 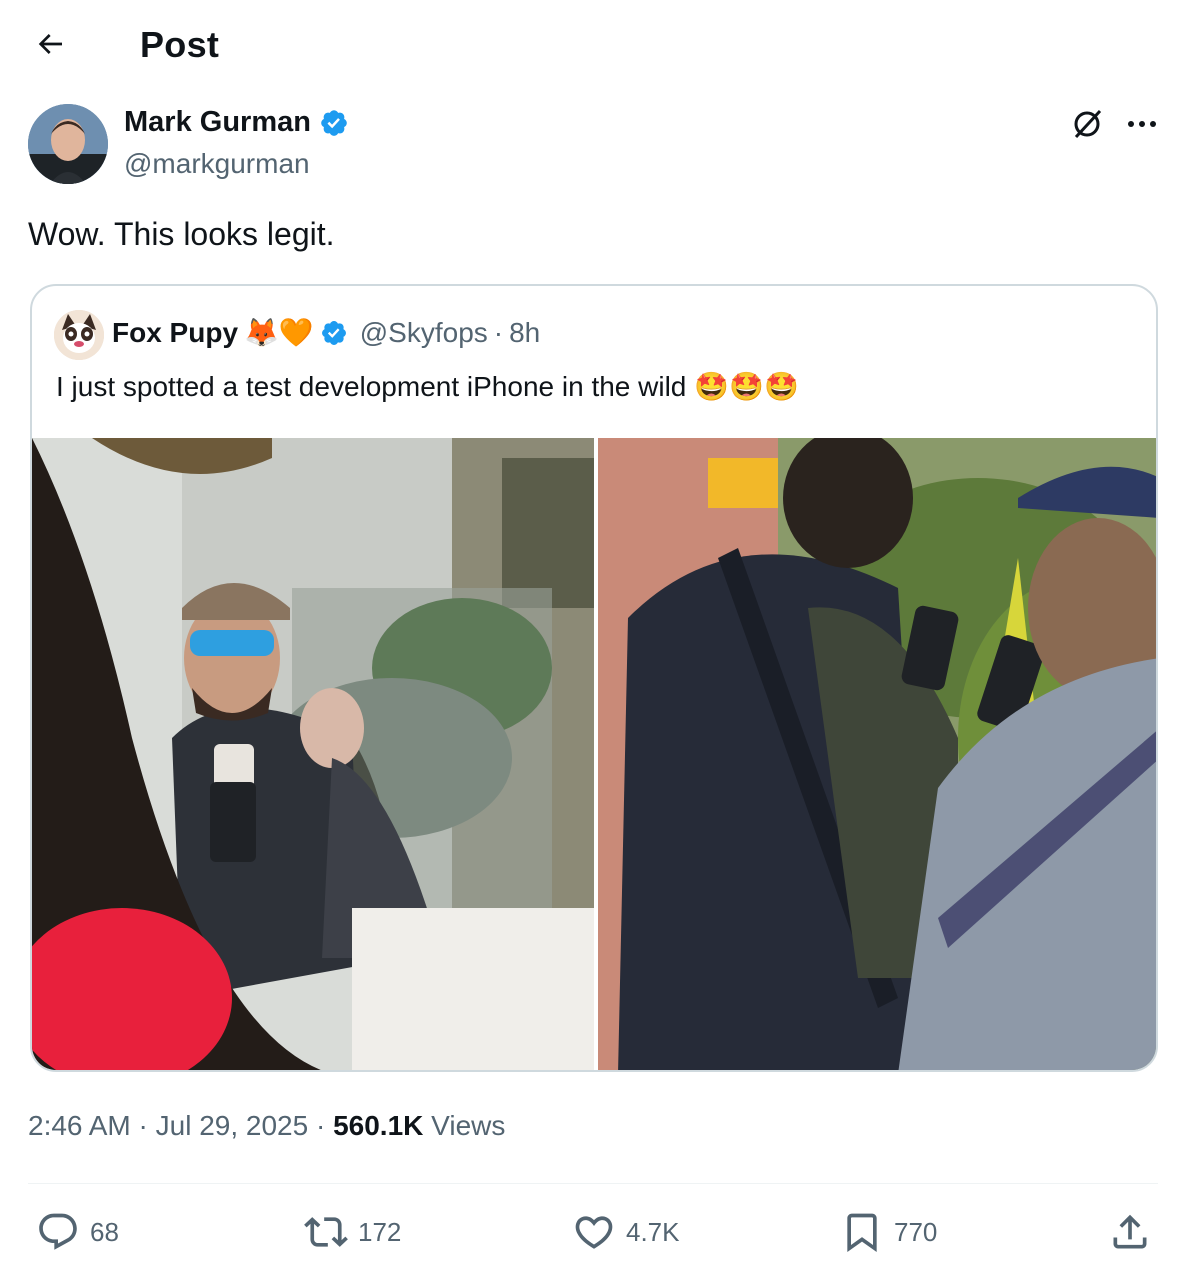 I want to click on author-avatar, so click(x=68, y=144).